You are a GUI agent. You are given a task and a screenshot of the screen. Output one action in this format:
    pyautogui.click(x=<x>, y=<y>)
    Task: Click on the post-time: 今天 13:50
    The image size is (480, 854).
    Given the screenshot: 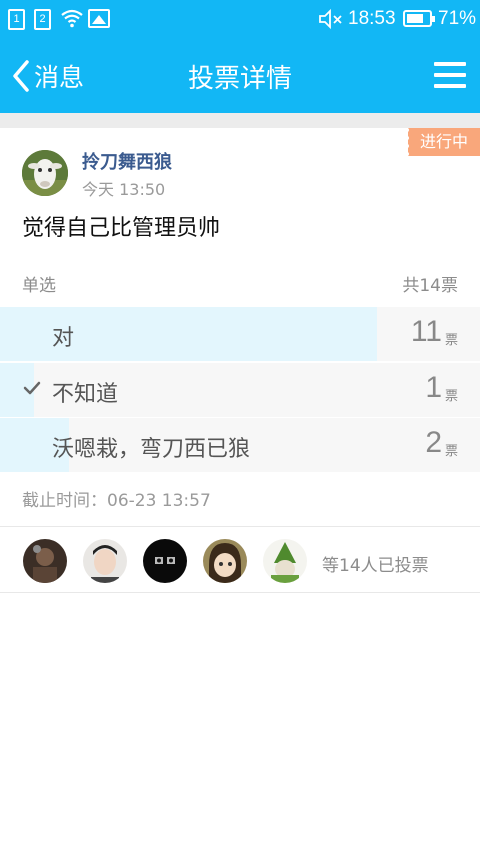 What is the action you would take?
    pyautogui.click(x=124, y=189)
    